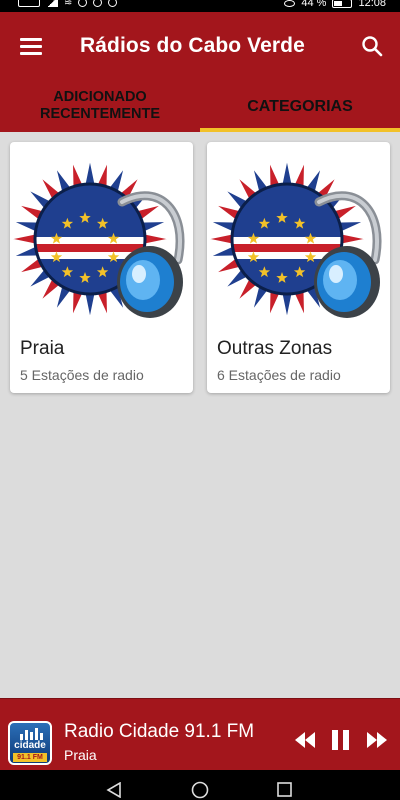  What do you see at coordinates (52, 3) in the screenshot?
I see `signal-icon` at bounding box center [52, 3].